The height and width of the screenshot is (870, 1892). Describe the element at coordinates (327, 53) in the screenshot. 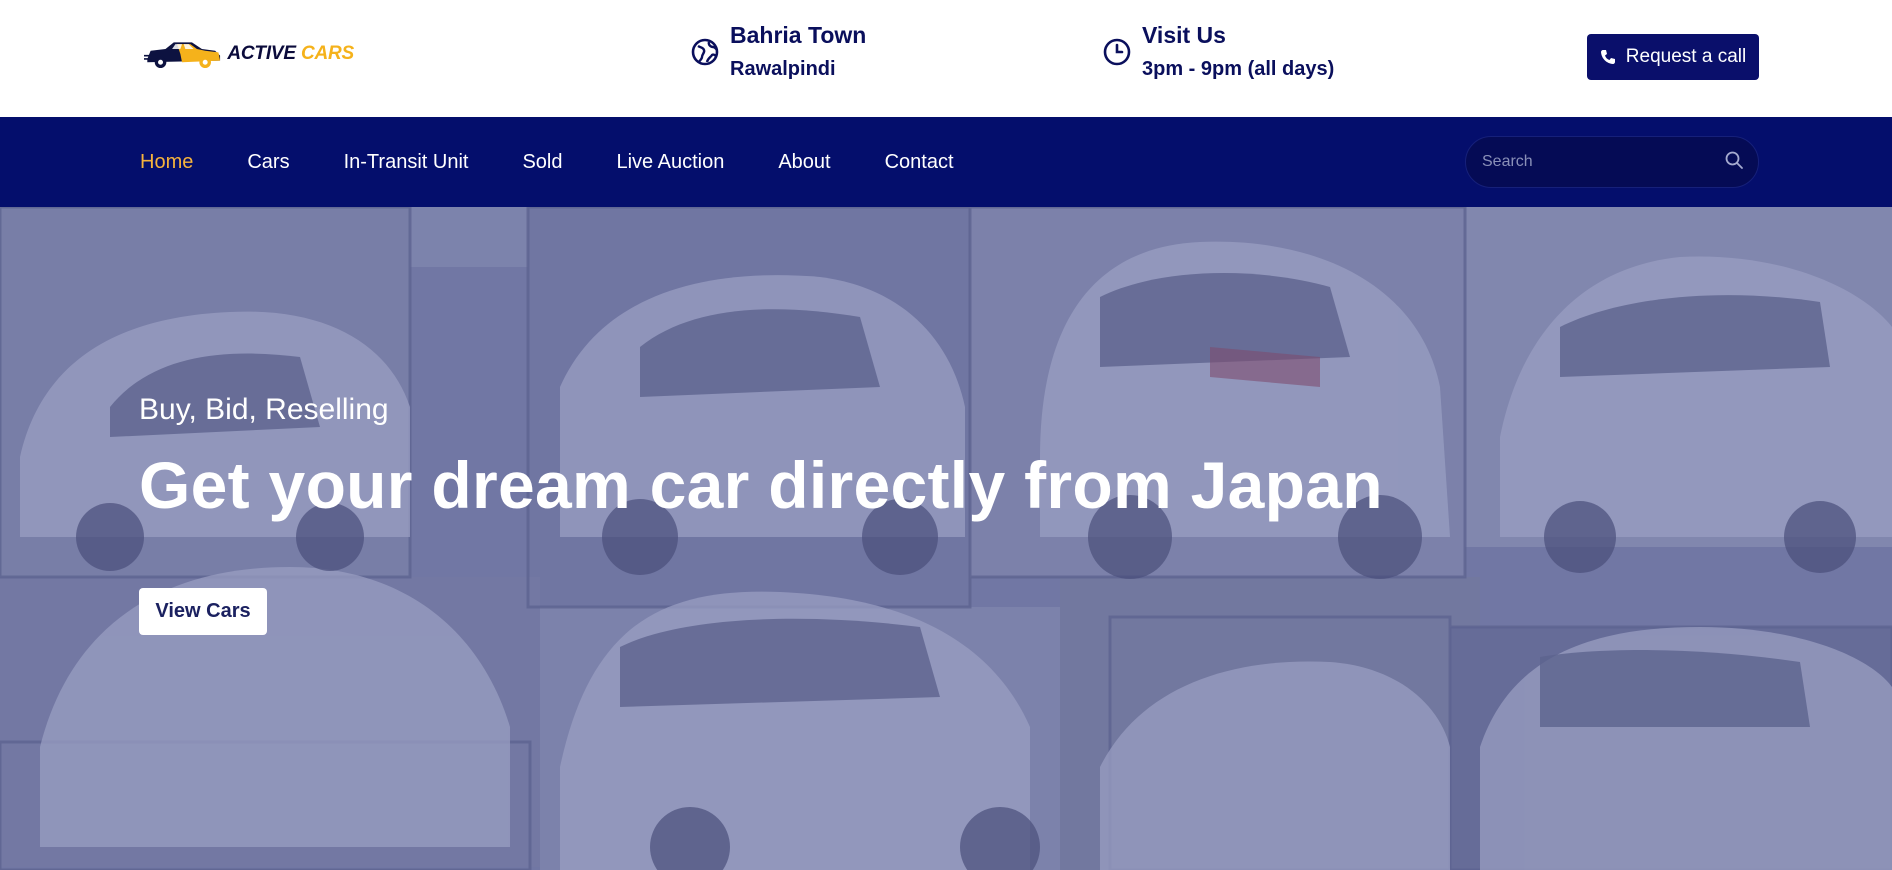

I see `logo-word-cars: CARS` at that location.